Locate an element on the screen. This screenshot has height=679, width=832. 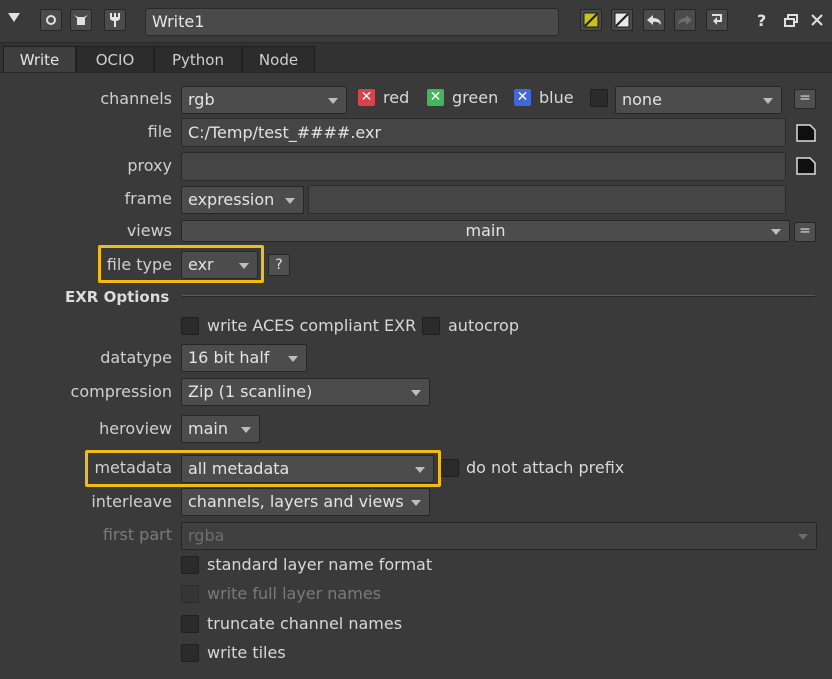
node-color-icon is located at coordinates (81, 20).